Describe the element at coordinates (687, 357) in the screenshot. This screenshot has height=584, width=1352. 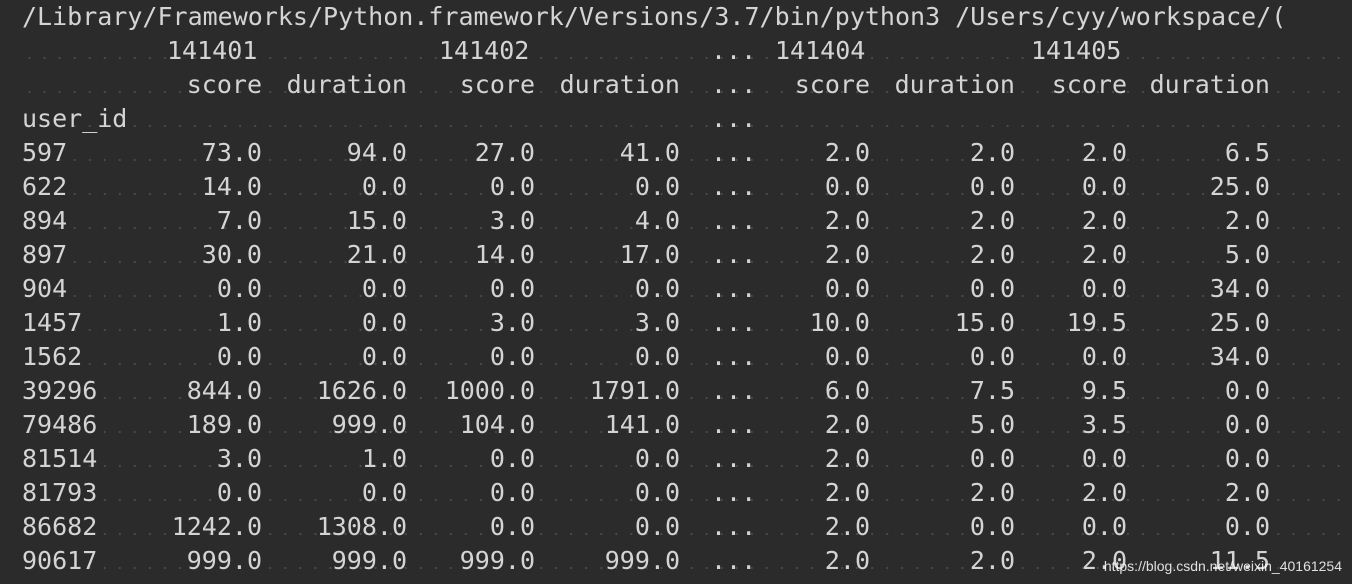
I see `table-row: 1562 0.0 0.0 0.0 0.0... 0.0 0.0 0.0 34.0` at that location.